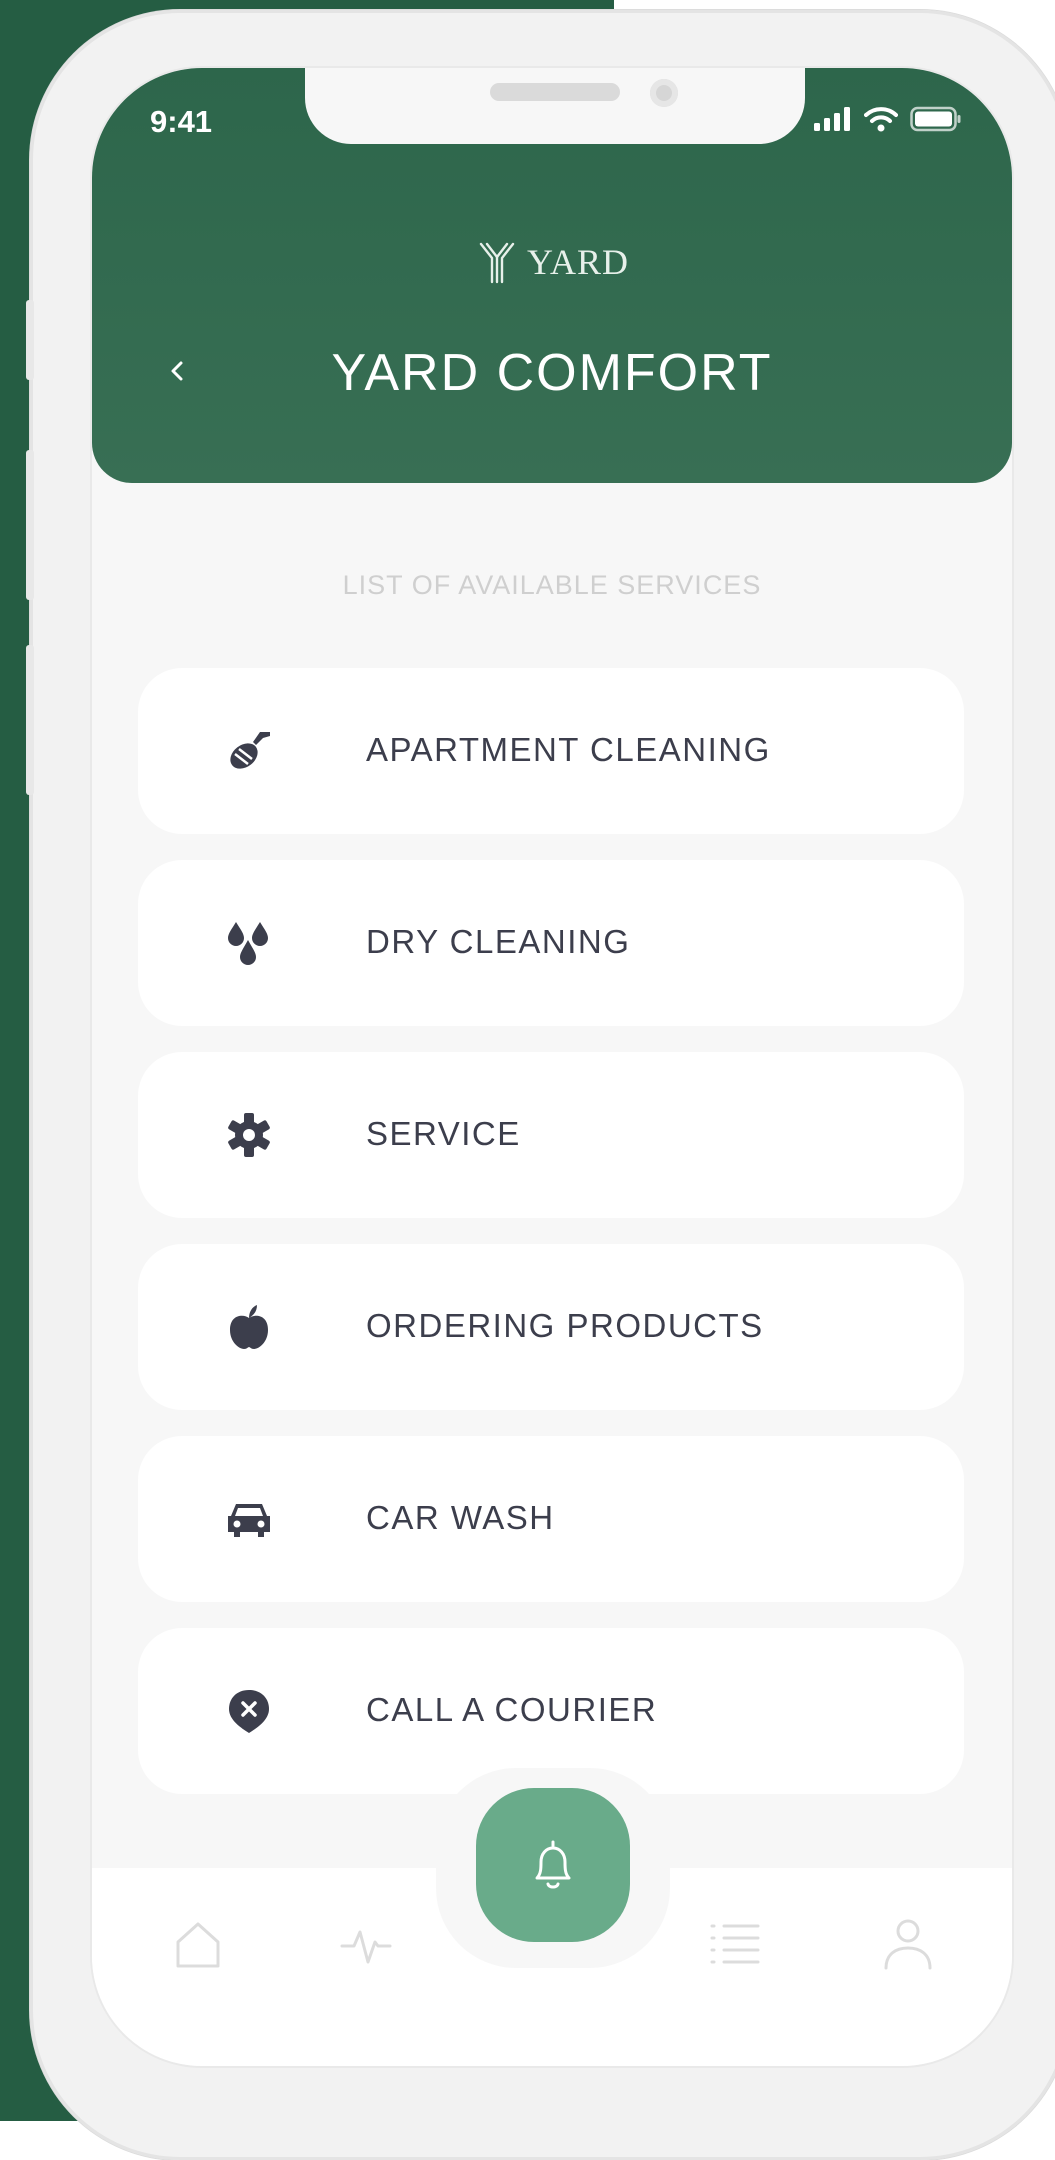 This screenshot has width=1055, height=2160. What do you see at coordinates (498, 941) in the screenshot?
I see `service-label: DRY CLEANING` at bounding box center [498, 941].